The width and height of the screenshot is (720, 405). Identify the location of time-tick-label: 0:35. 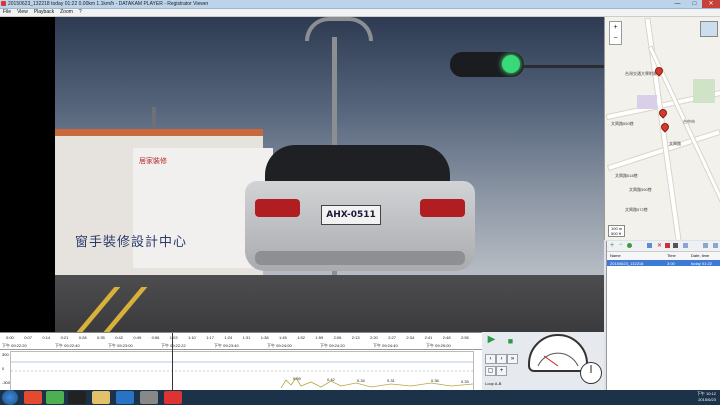
(101, 337).